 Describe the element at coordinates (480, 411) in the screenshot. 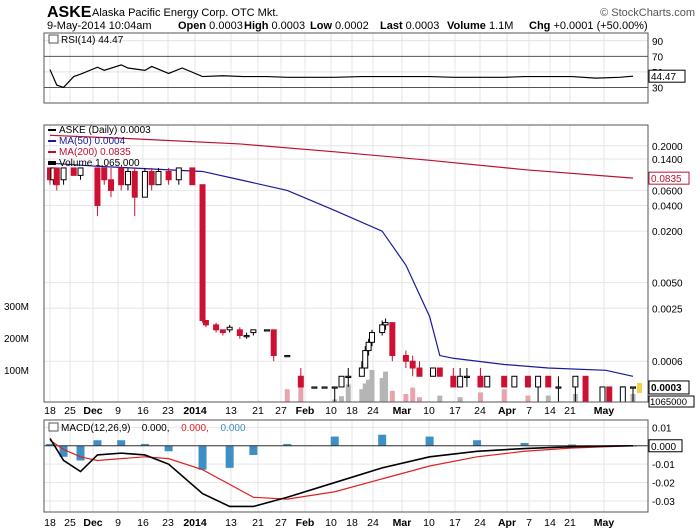

I see `x-axis-label: 24` at that location.